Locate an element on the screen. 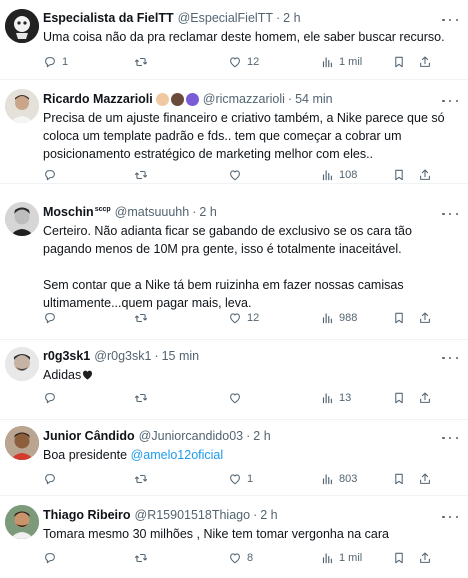 Image resolution: width=468 pixels, height=578 pixels. author-handle: @R15901518Thiago is located at coordinates (193, 515).